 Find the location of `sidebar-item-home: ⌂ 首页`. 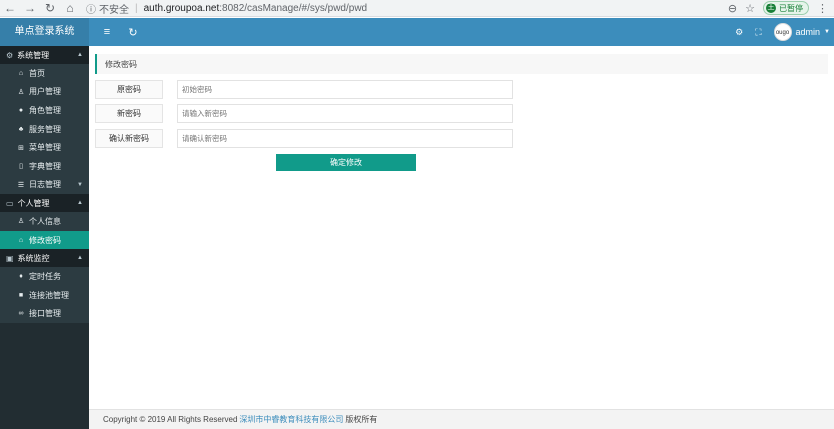

sidebar-item-home: ⌂ 首页 is located at coordinates (44, 73).